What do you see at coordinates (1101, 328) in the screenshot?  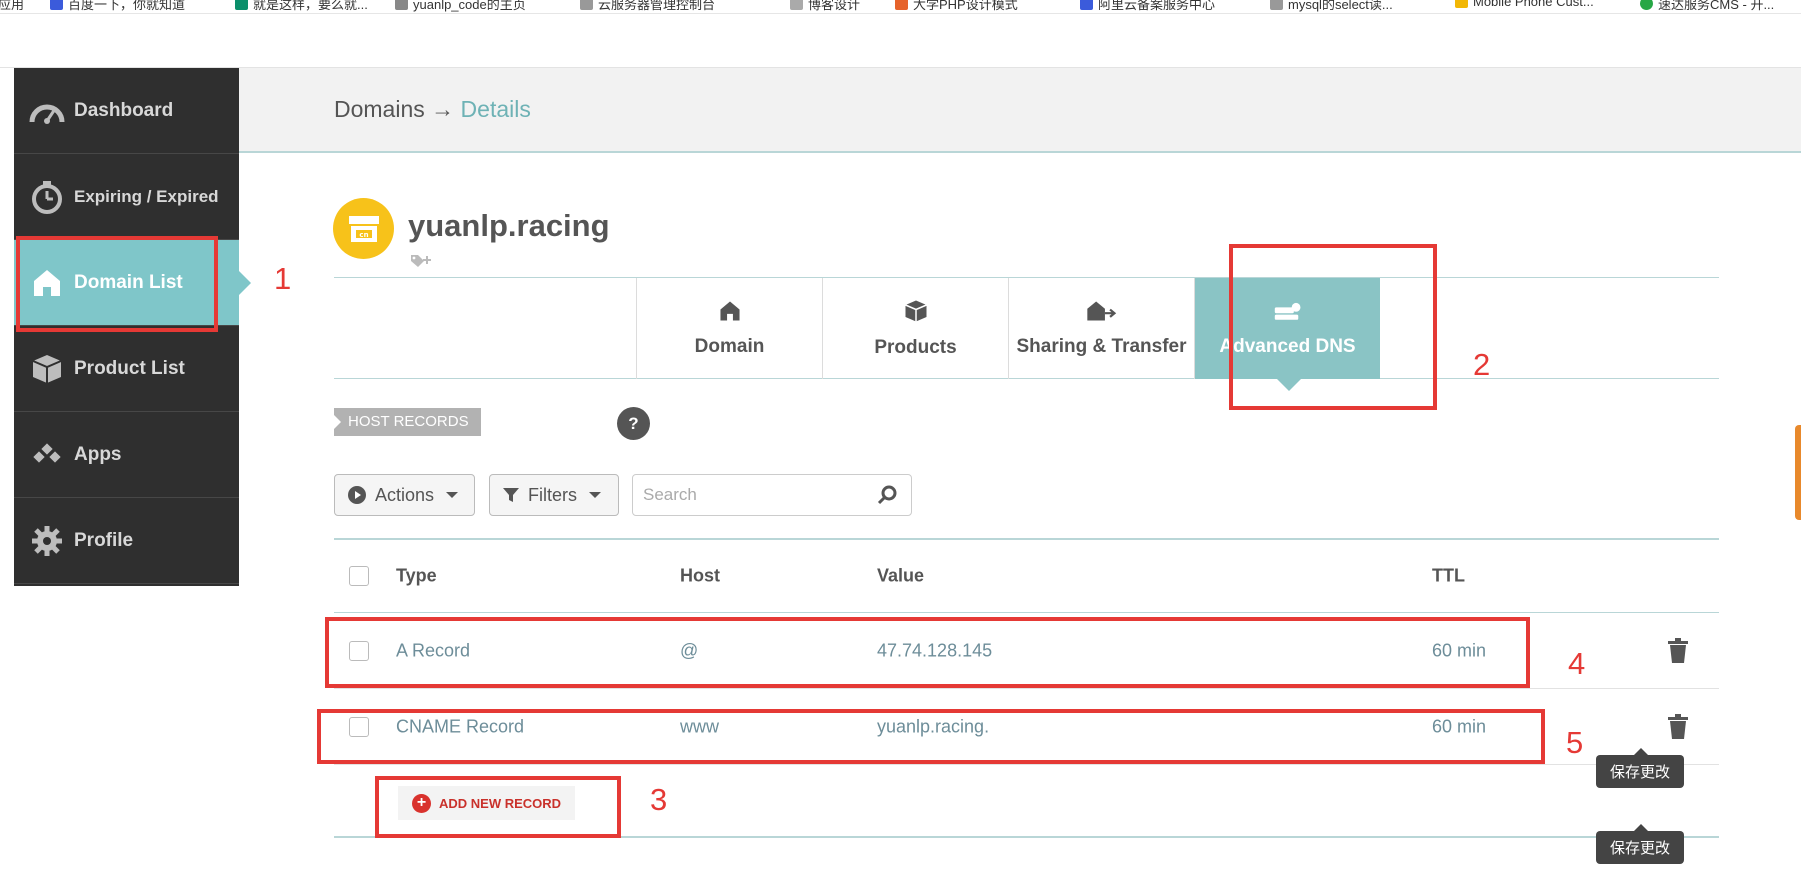 I see `tab-sharing-transfer: Sharing & Transfer` at bounding box center [1101, 328].